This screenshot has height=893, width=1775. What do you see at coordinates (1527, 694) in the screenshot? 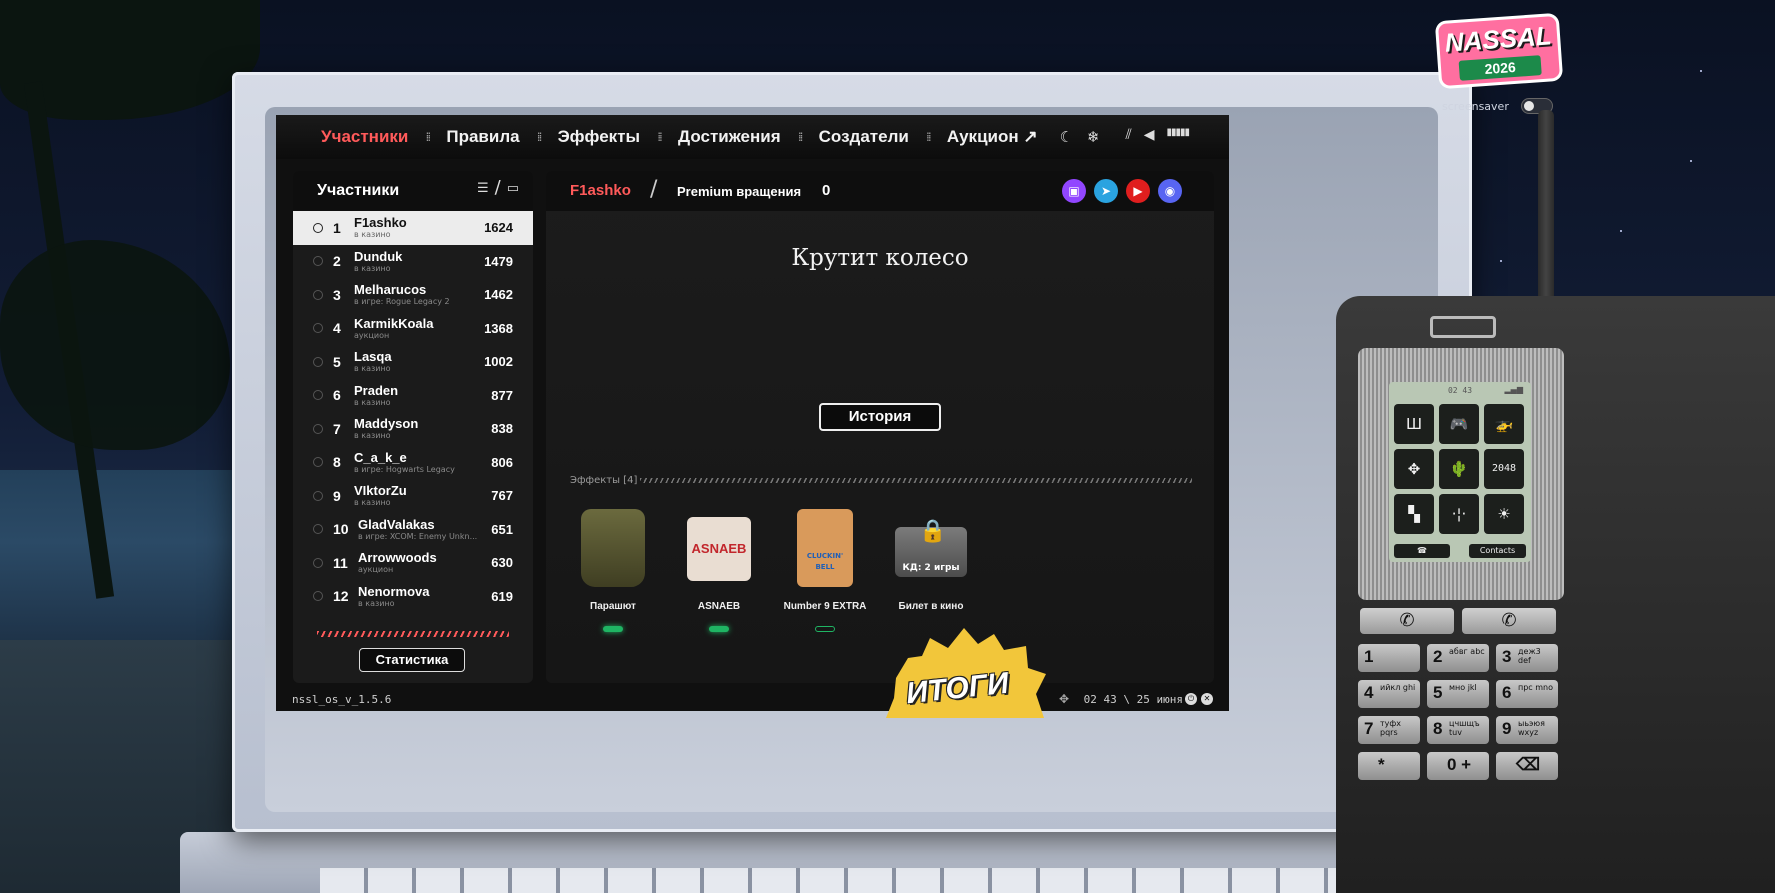
I see `keypad-key: 6 прс mno` at bounding box center [1527, 694].